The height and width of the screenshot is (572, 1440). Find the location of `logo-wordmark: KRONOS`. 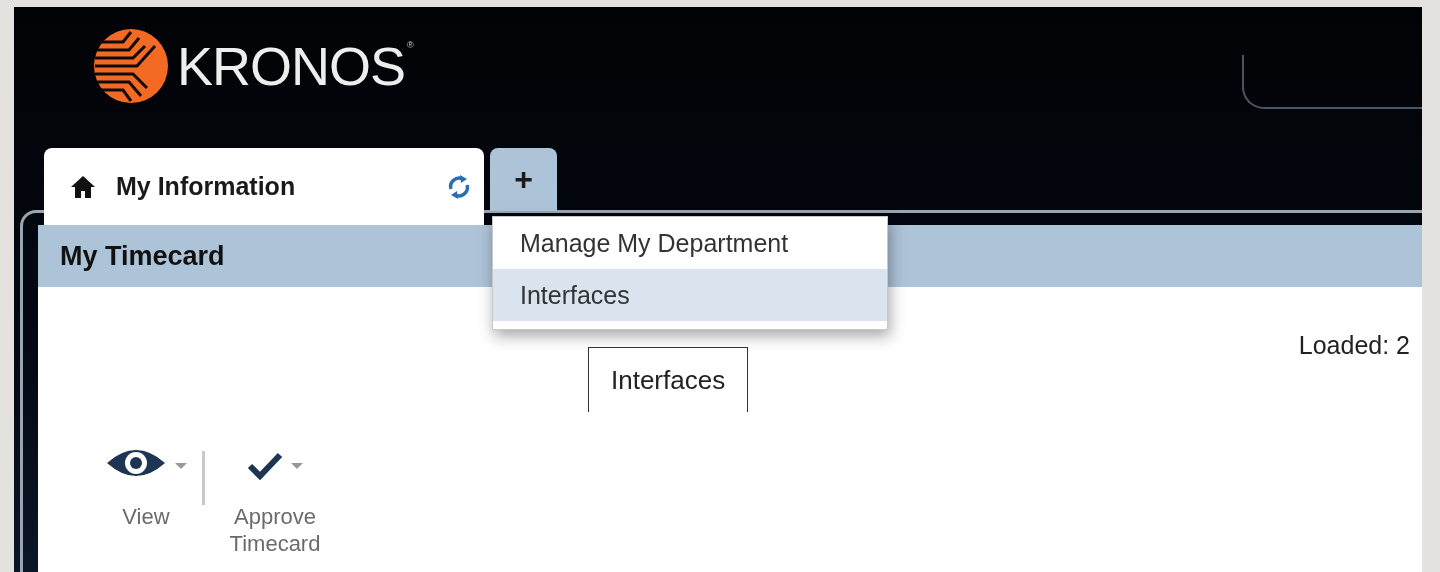

logo-wordmark: KRONOS is located at coordinates (291, 66).